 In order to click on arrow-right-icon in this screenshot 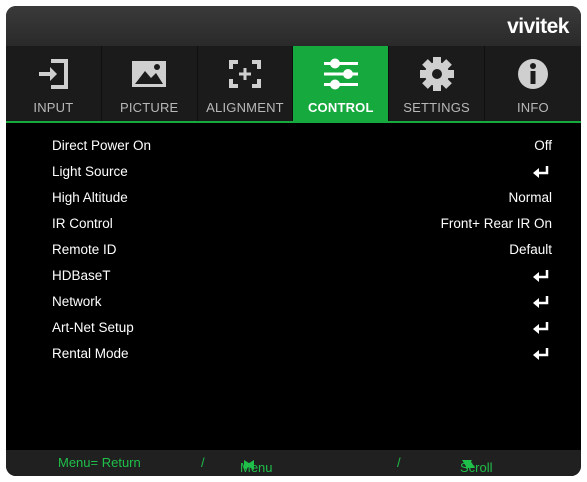, I will do `click(248, 465)`.